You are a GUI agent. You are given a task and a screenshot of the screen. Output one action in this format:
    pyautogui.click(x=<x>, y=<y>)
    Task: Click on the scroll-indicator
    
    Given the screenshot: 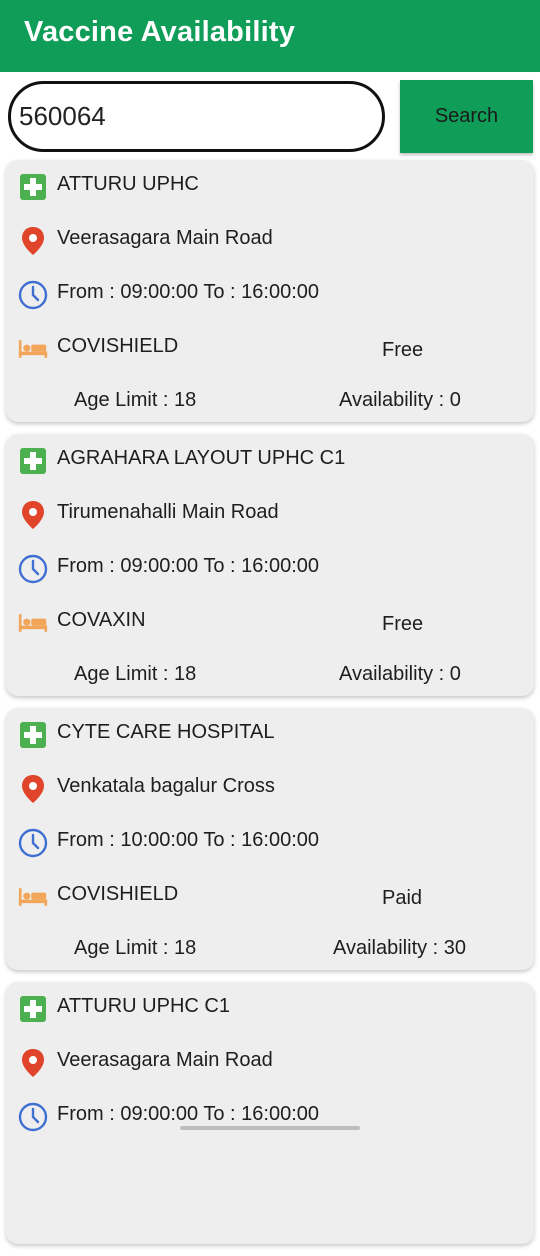 What is the action you would take?
    pyautogui.click(x=270, y=1128)
    